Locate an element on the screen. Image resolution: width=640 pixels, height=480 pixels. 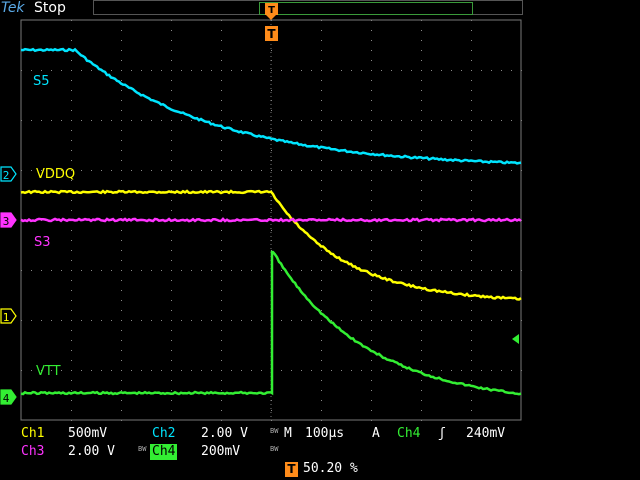
svg-text: 3 is located at coordinates (6, 221).